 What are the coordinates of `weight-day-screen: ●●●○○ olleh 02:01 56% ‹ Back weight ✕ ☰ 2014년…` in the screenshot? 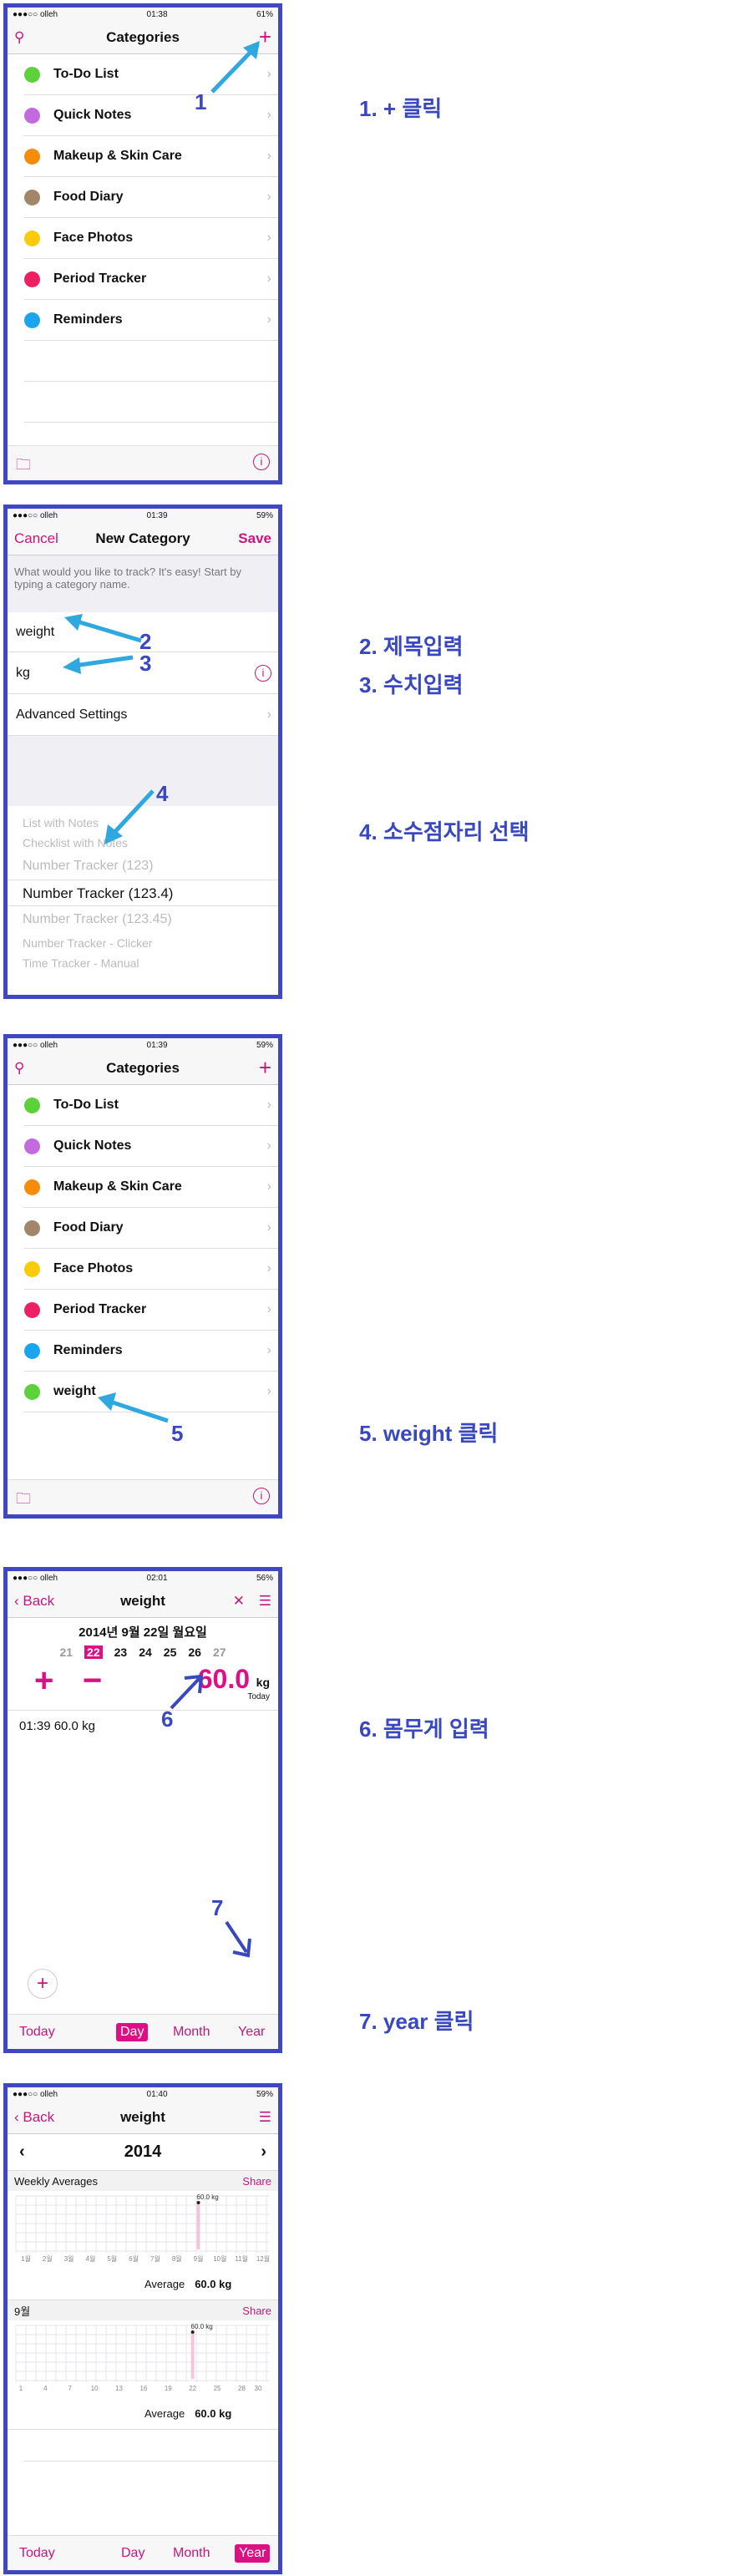 It's located at (142, 1810).